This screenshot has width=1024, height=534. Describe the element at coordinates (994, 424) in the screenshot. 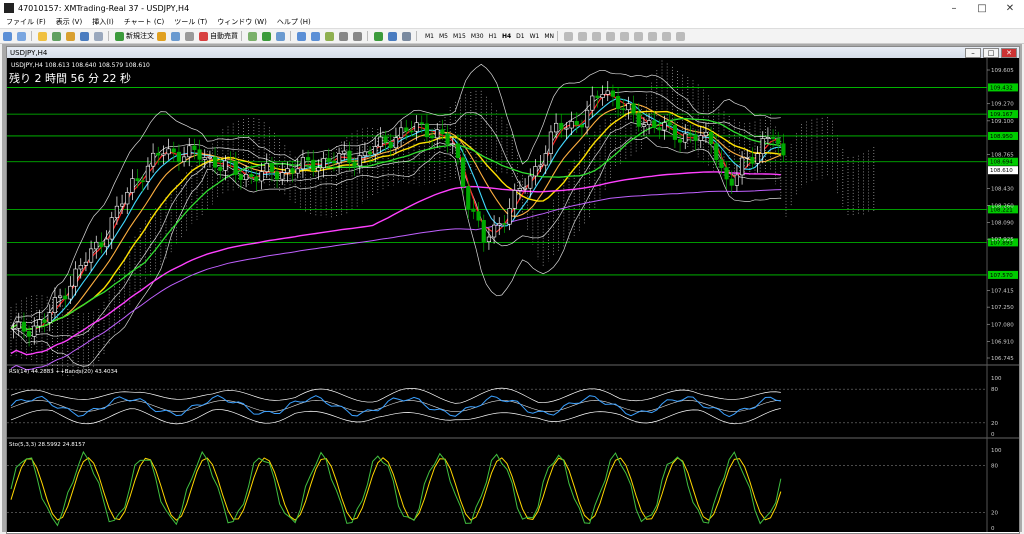

I see `rsi-scale-label: 20` at that location.